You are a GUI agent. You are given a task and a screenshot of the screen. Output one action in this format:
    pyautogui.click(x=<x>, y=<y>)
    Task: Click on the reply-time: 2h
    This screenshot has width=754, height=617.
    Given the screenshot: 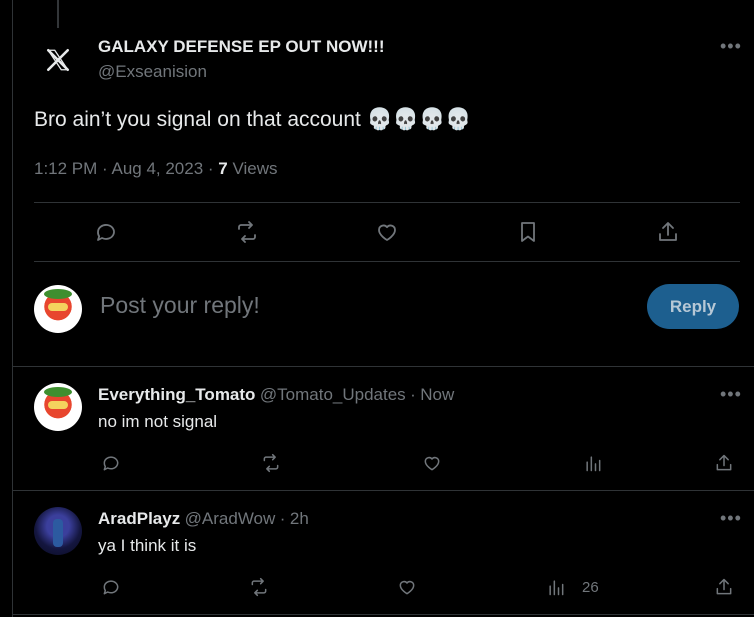 What is the action you would take?
    pyautogui.click(x=299, y=518)
    